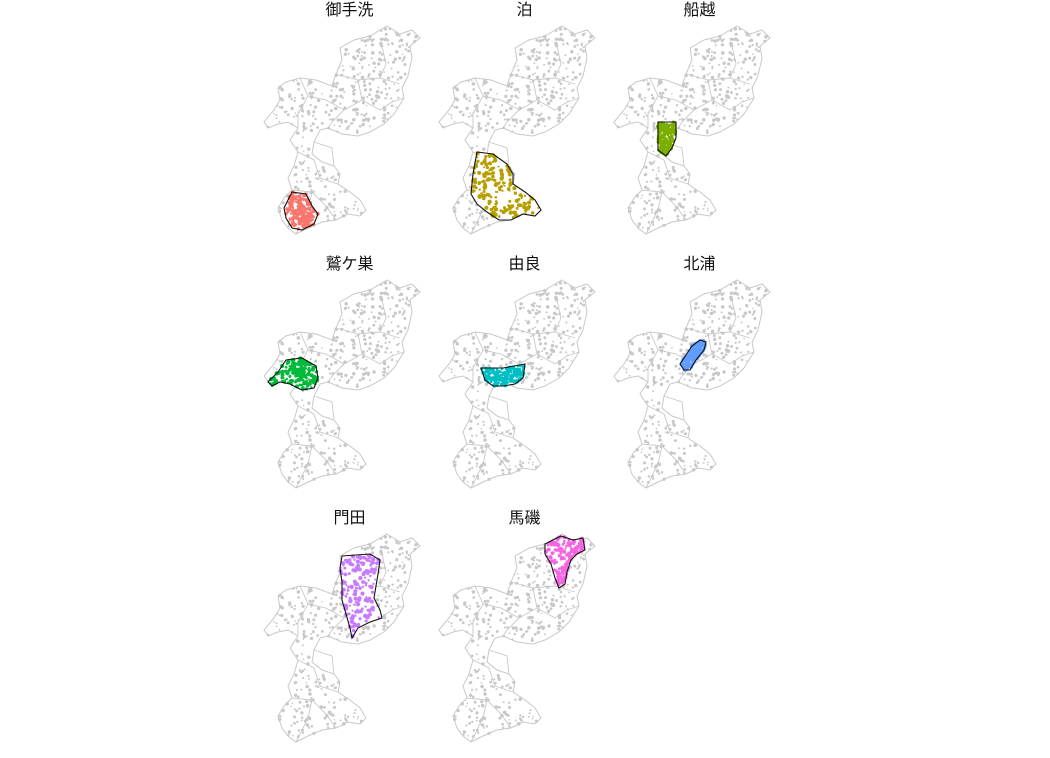 Image resolution: width=1050 pixels, height=758 pixels. I want to click on panel-title: 馬磯, so click(524, 517).